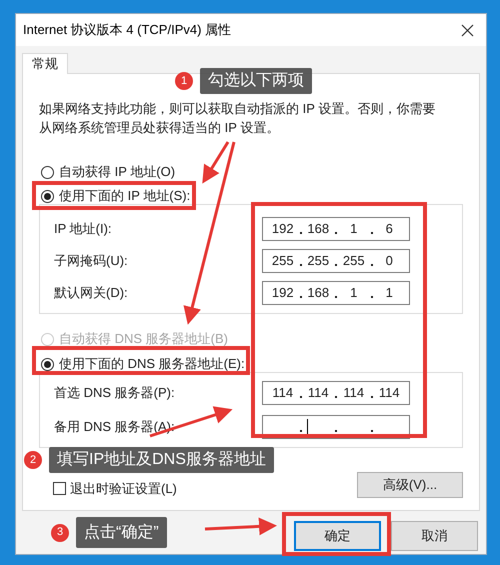 The width and height of the screenshot is (500, 565). What do you see at coordinates (45, 63) in the screenshot?
I see `tab: 常规` at bounding box center [45, 63].